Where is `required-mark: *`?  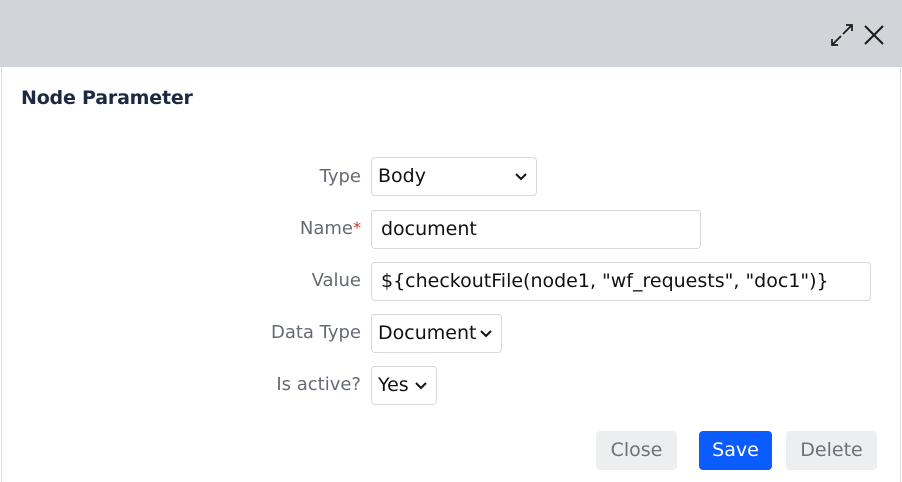
required-mark: * is located at coordinates (357, 227).